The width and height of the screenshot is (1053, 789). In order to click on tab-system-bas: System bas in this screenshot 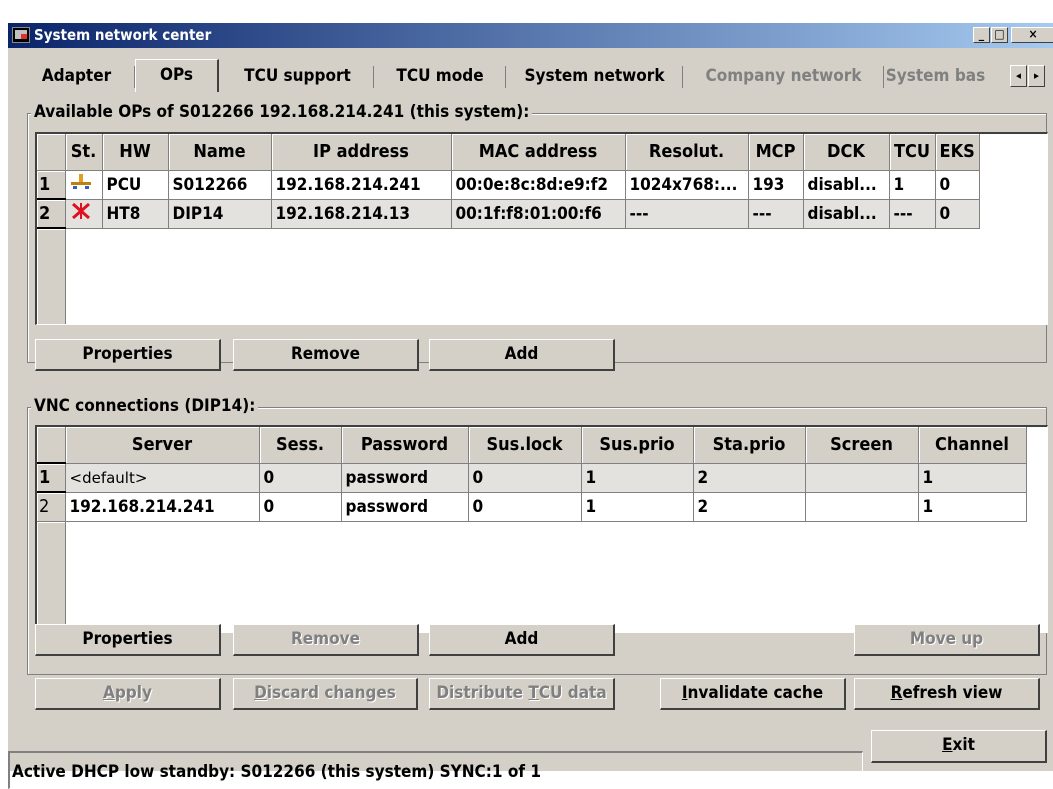, I will do `click(935, 77)`.